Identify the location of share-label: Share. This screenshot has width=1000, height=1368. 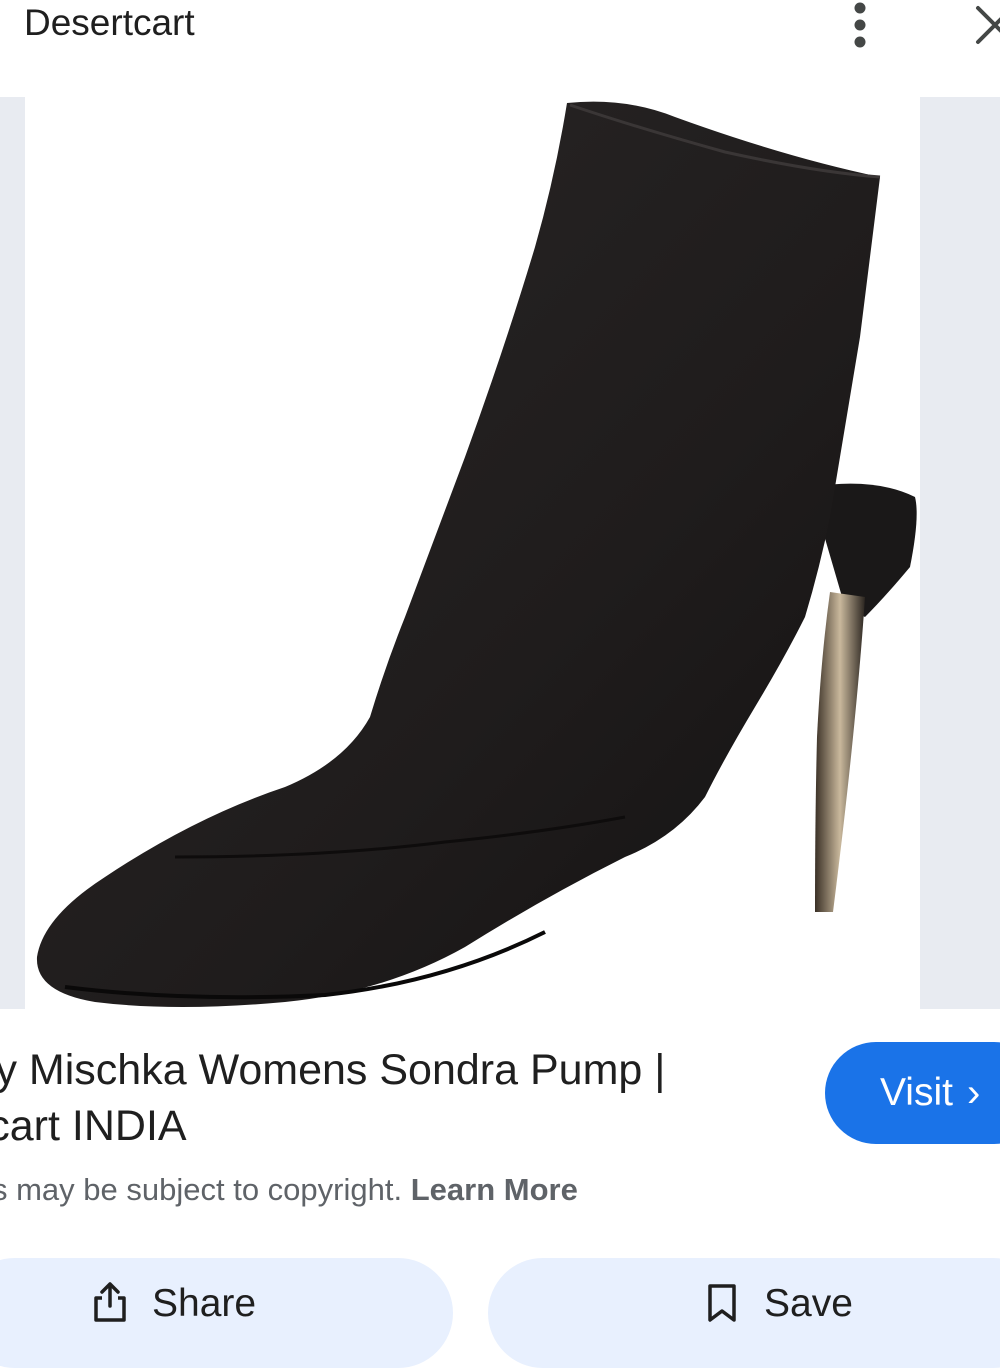
(204, 1303).